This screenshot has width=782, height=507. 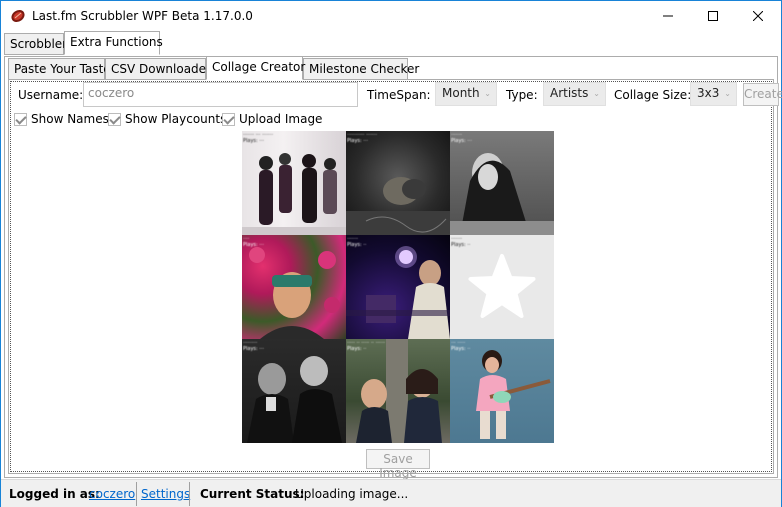 What do you see at coordinates (142, 16) in the screenshot?
I see `window-title: Last.fm Scrubbler WPF Beta 1.17.0.0` at bounding box center [142, 16].